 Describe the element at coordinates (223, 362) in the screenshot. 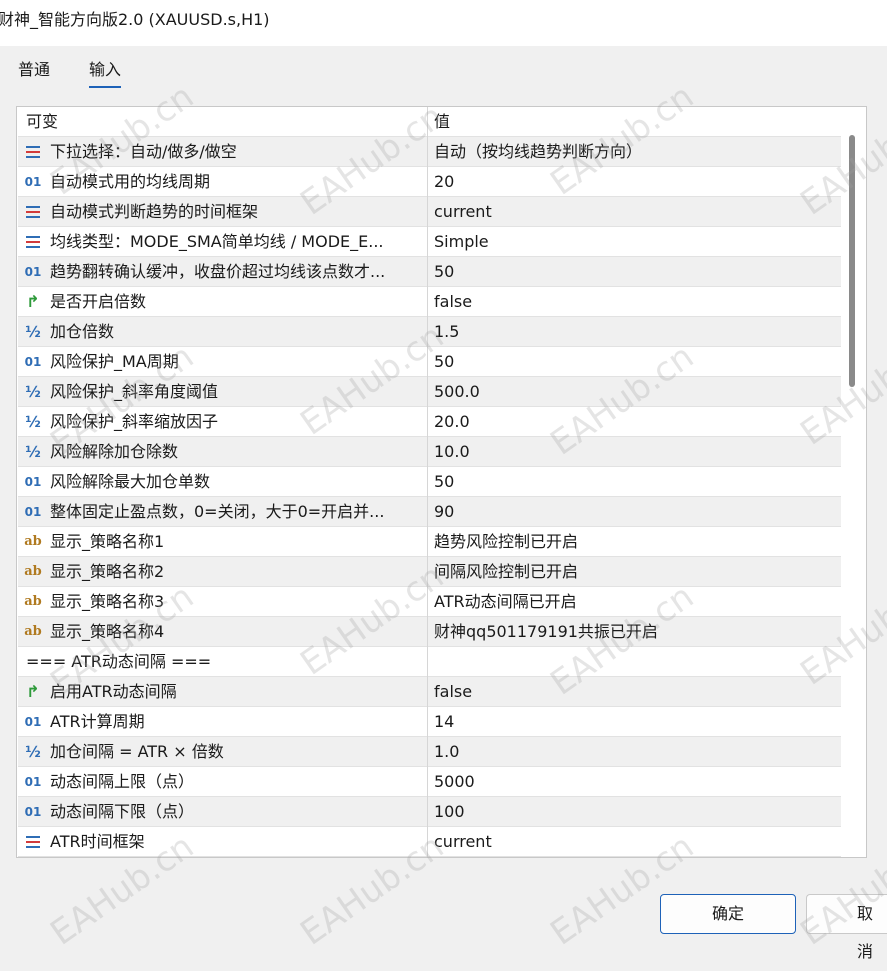

I see `row-variable-name: 01 风险保护_MA周期` at that location.